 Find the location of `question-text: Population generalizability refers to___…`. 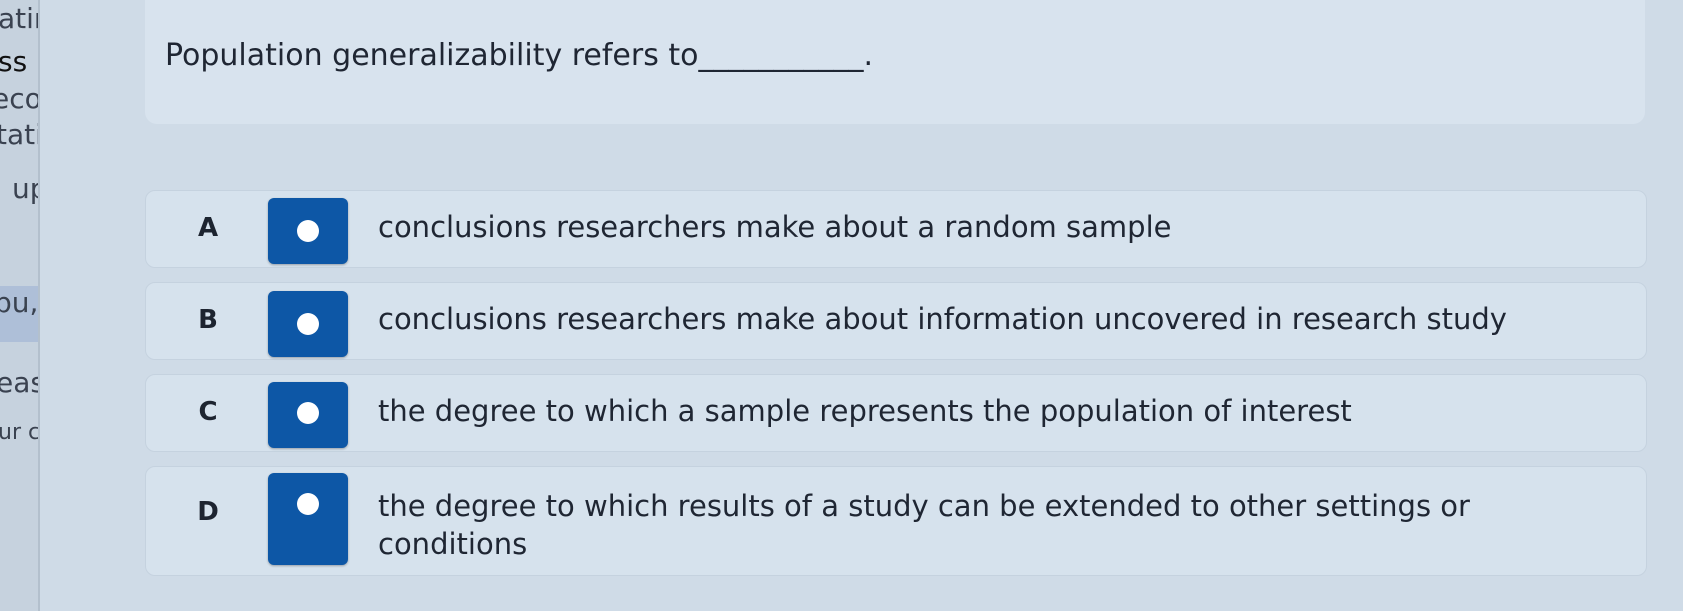

question-text: Population generalizability refers to___… is located at coordinates (519, 55).